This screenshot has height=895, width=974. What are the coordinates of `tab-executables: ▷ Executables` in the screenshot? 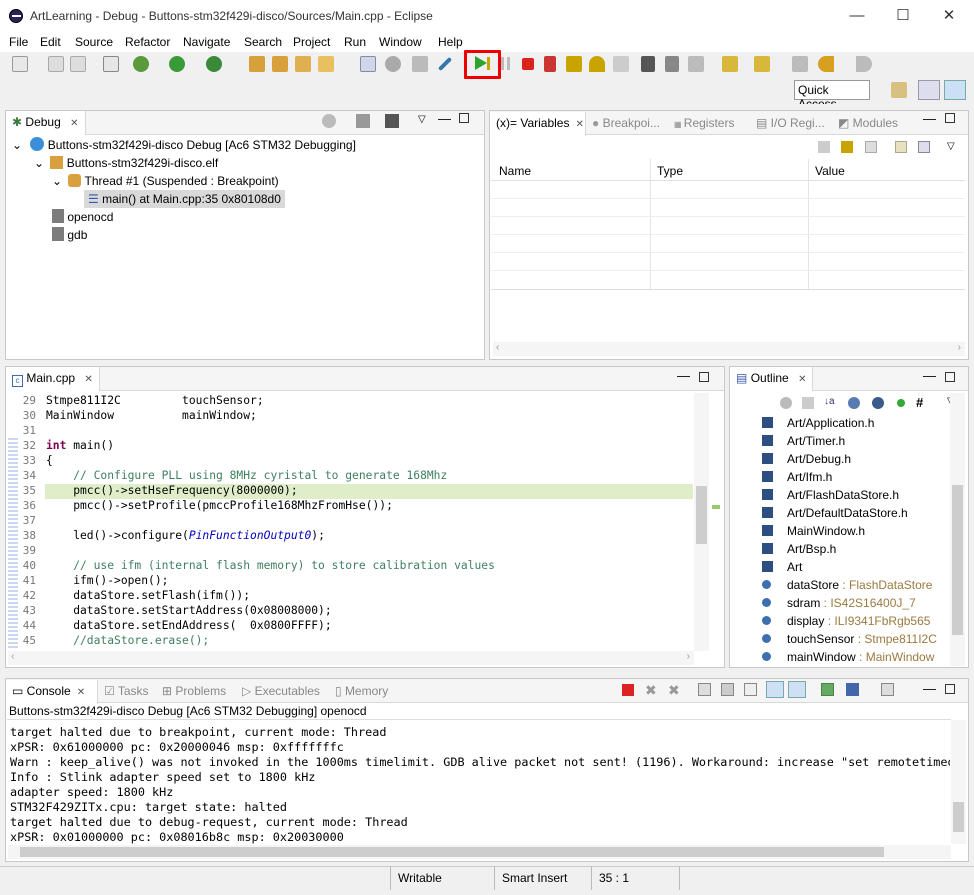 It's located at (282, 691).